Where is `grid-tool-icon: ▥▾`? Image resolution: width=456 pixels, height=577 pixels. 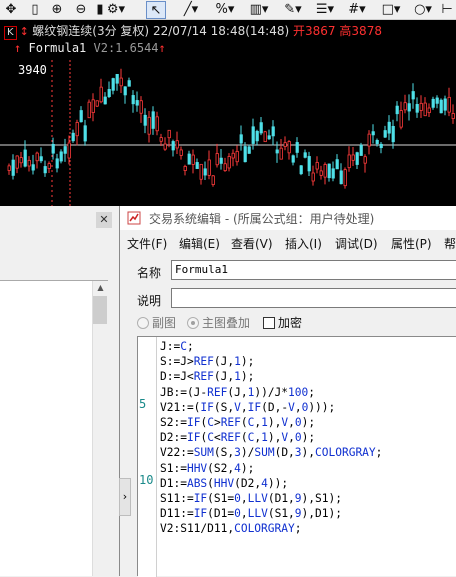 grid-tool-icon: ▥▾ is located at coordinates (259, 10).